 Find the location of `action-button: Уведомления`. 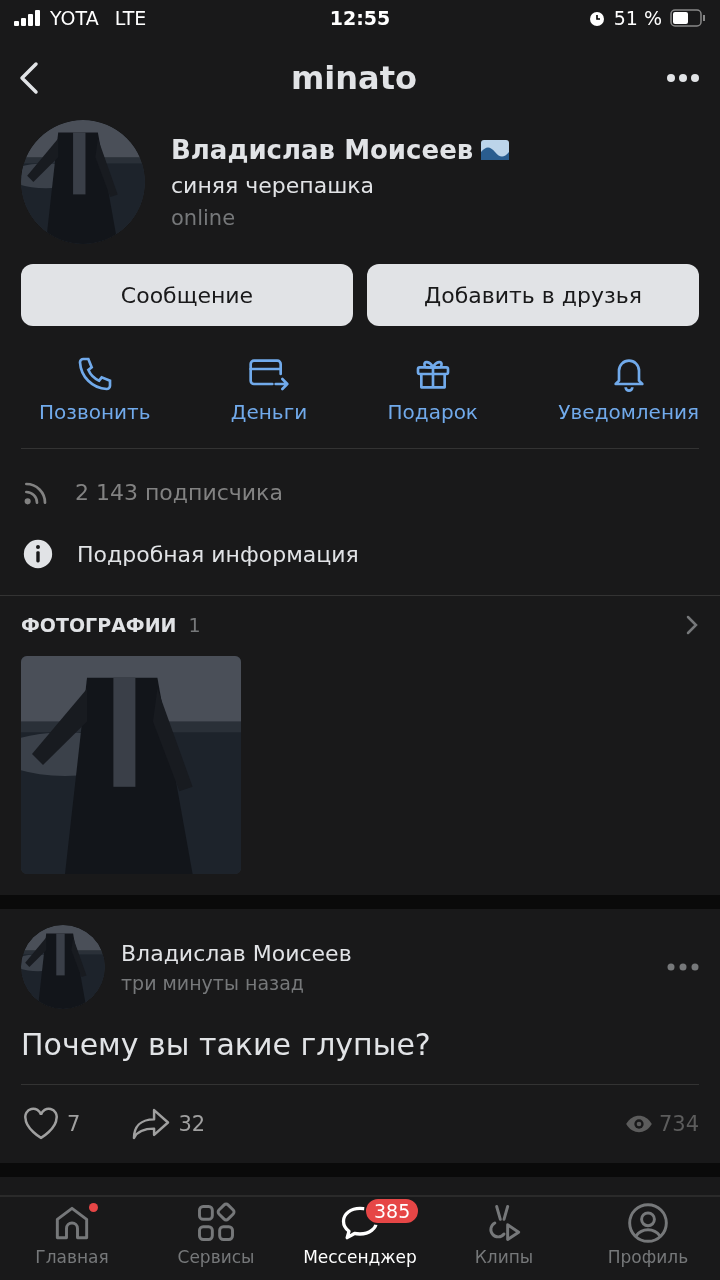

action-button: Уведомления is located at coordinates (628, 389).